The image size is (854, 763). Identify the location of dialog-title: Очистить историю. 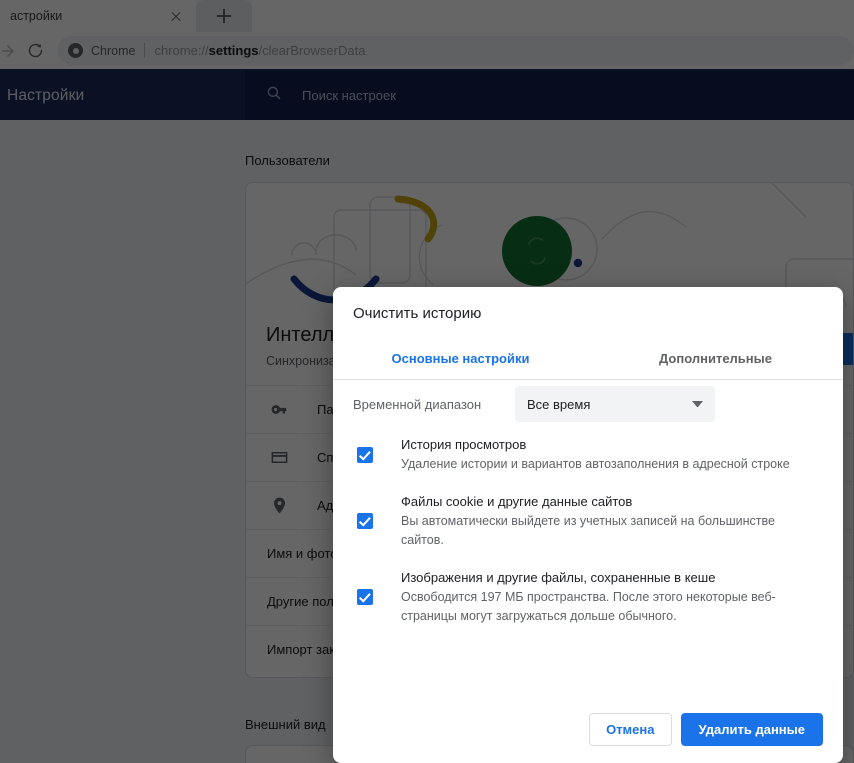
(417, 313).